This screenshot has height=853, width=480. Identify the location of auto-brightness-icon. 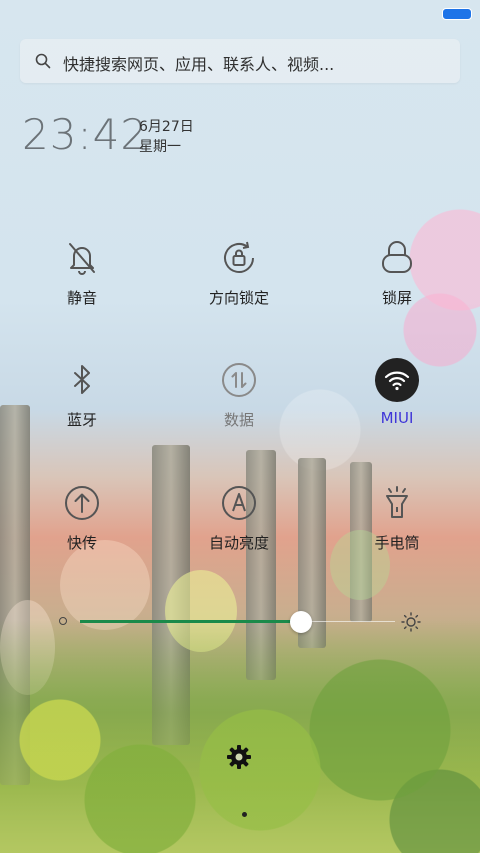
(239, 503).